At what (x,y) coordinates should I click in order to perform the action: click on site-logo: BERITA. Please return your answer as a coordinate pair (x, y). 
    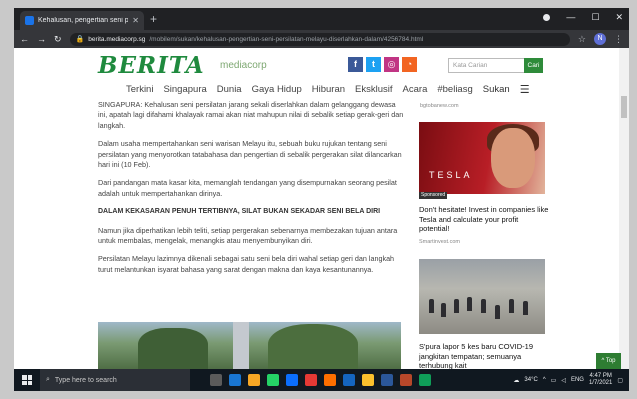
    Looking at the image, I should click on (151, 65).